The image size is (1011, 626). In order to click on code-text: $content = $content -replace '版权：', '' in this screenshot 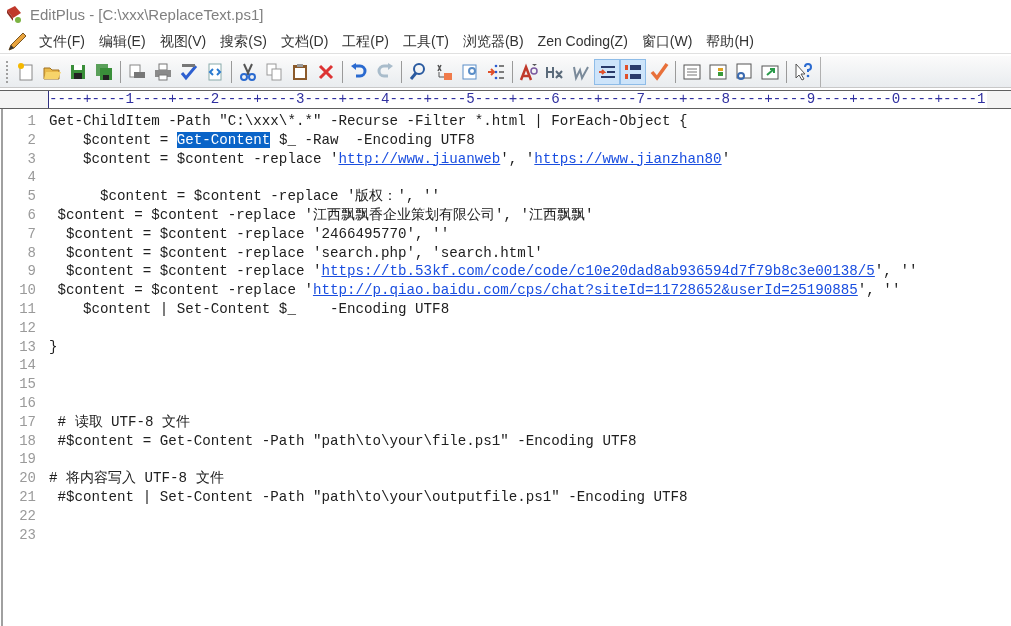, I will do `click(270, 196)`.